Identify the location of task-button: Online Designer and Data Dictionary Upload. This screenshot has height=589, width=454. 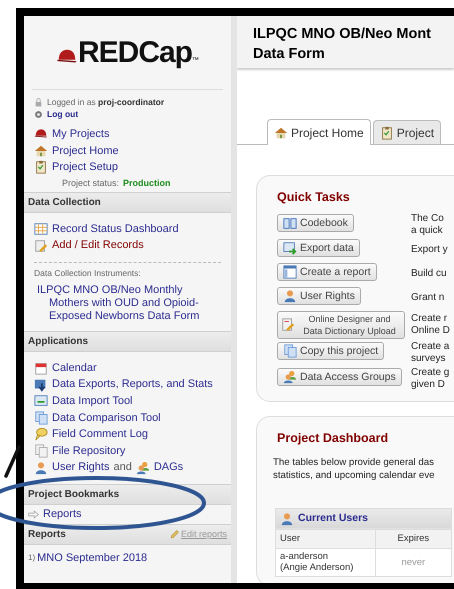
(341, 324).